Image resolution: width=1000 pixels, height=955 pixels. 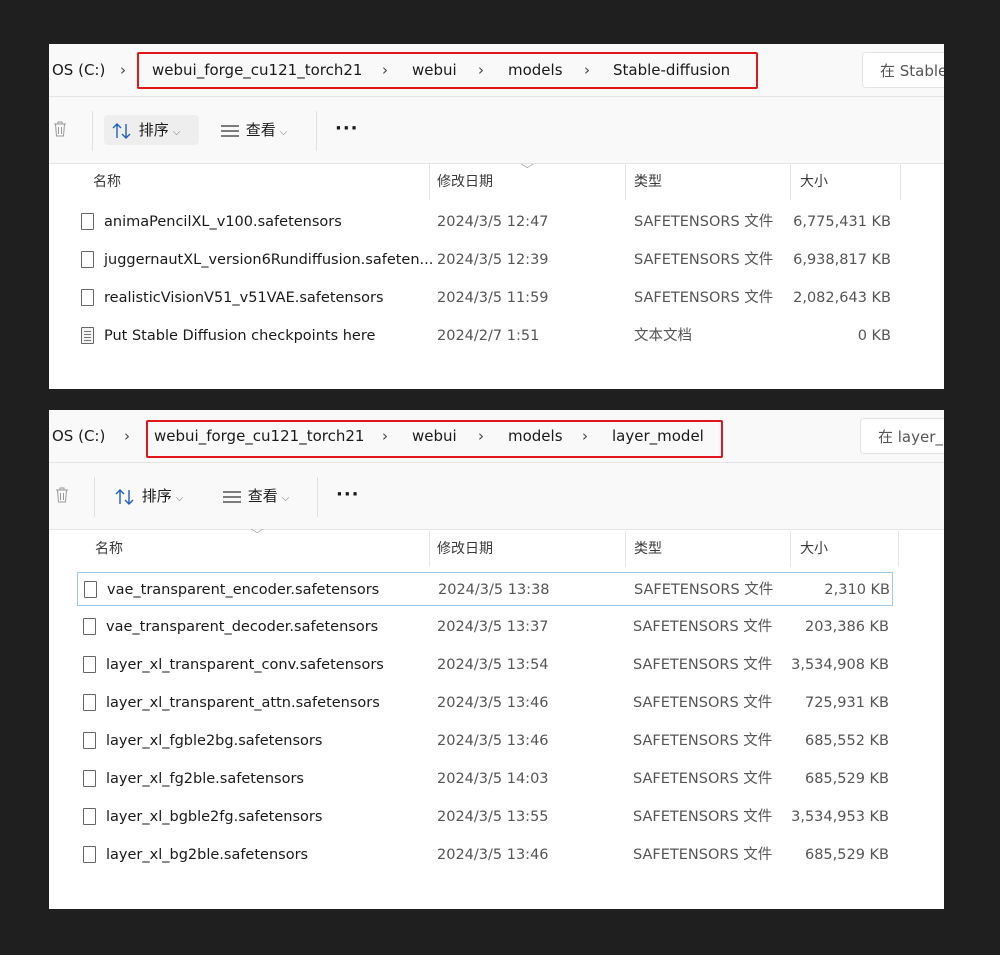 I want to click on file-name: layer_xl_bgble2fg.safetensors, so click(x=214, y=817).